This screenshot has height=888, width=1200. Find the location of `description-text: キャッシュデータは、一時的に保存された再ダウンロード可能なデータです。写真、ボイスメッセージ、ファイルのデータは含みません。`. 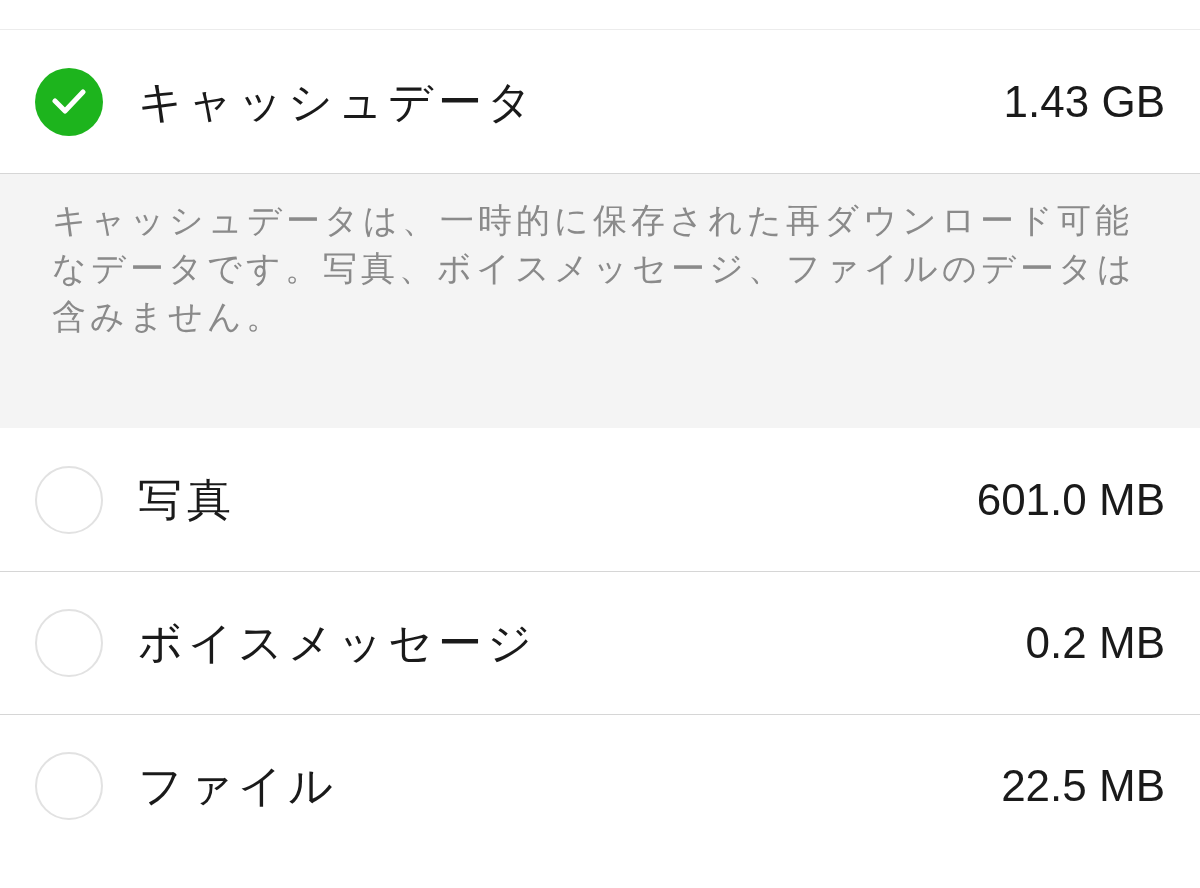

description-text: キャッシュデータは、一時的に保存された再ダウンロード可能なデータです。写真、ボイスメッセージ、ファイルのデータは含みません。 is located at coordinates (594, 268).